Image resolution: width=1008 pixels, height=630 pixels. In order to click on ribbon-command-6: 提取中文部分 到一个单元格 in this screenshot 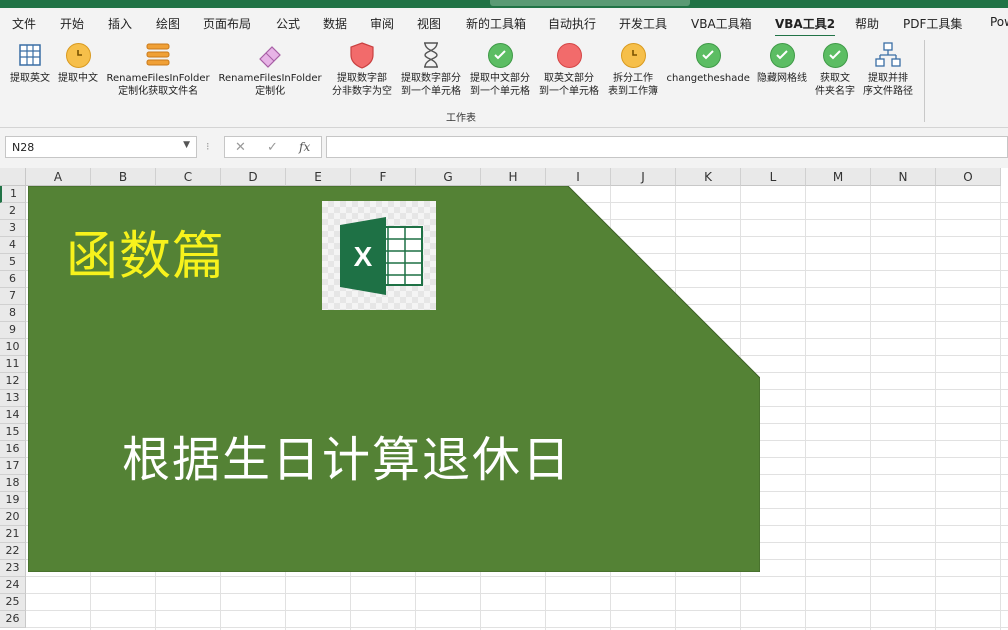, I will do `click(500, 69)`.